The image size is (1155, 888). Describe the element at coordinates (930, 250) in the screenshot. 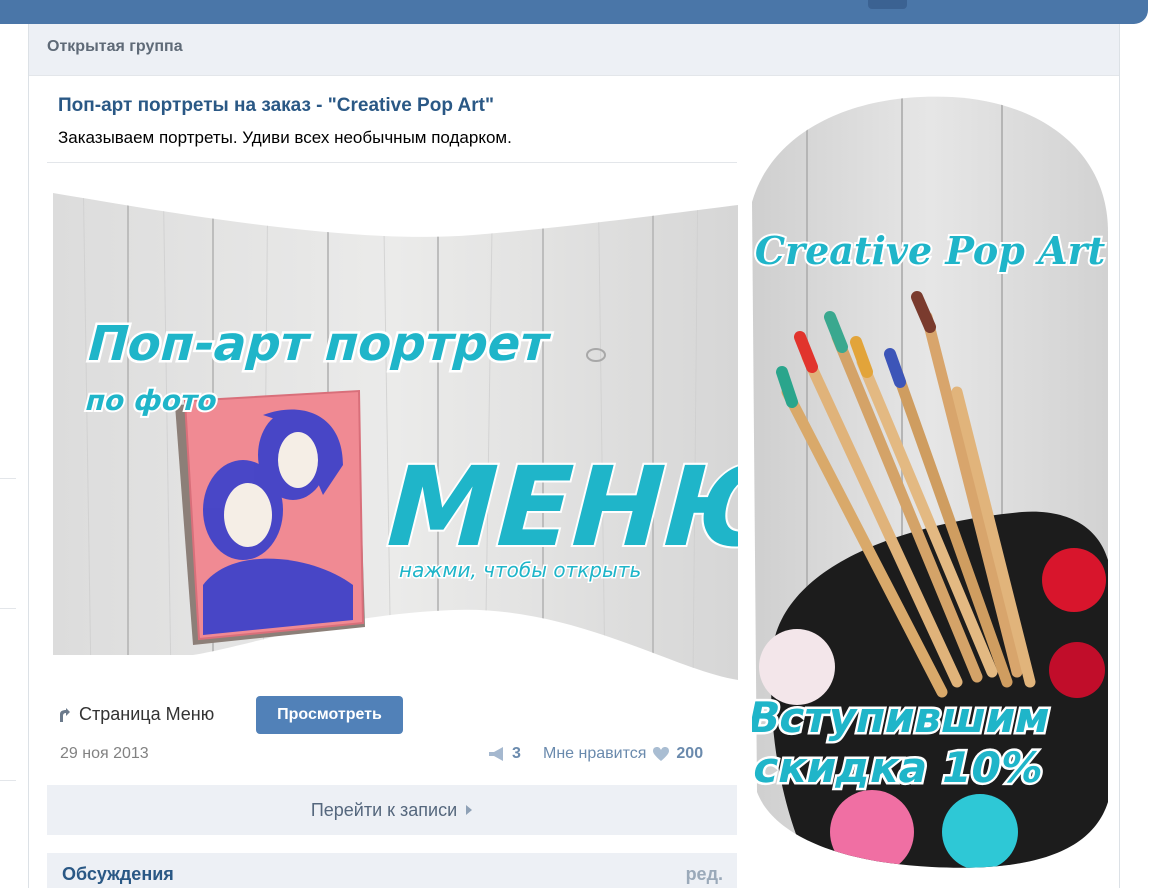

I see `side-brand-title: Creative Pop Art` at that location.